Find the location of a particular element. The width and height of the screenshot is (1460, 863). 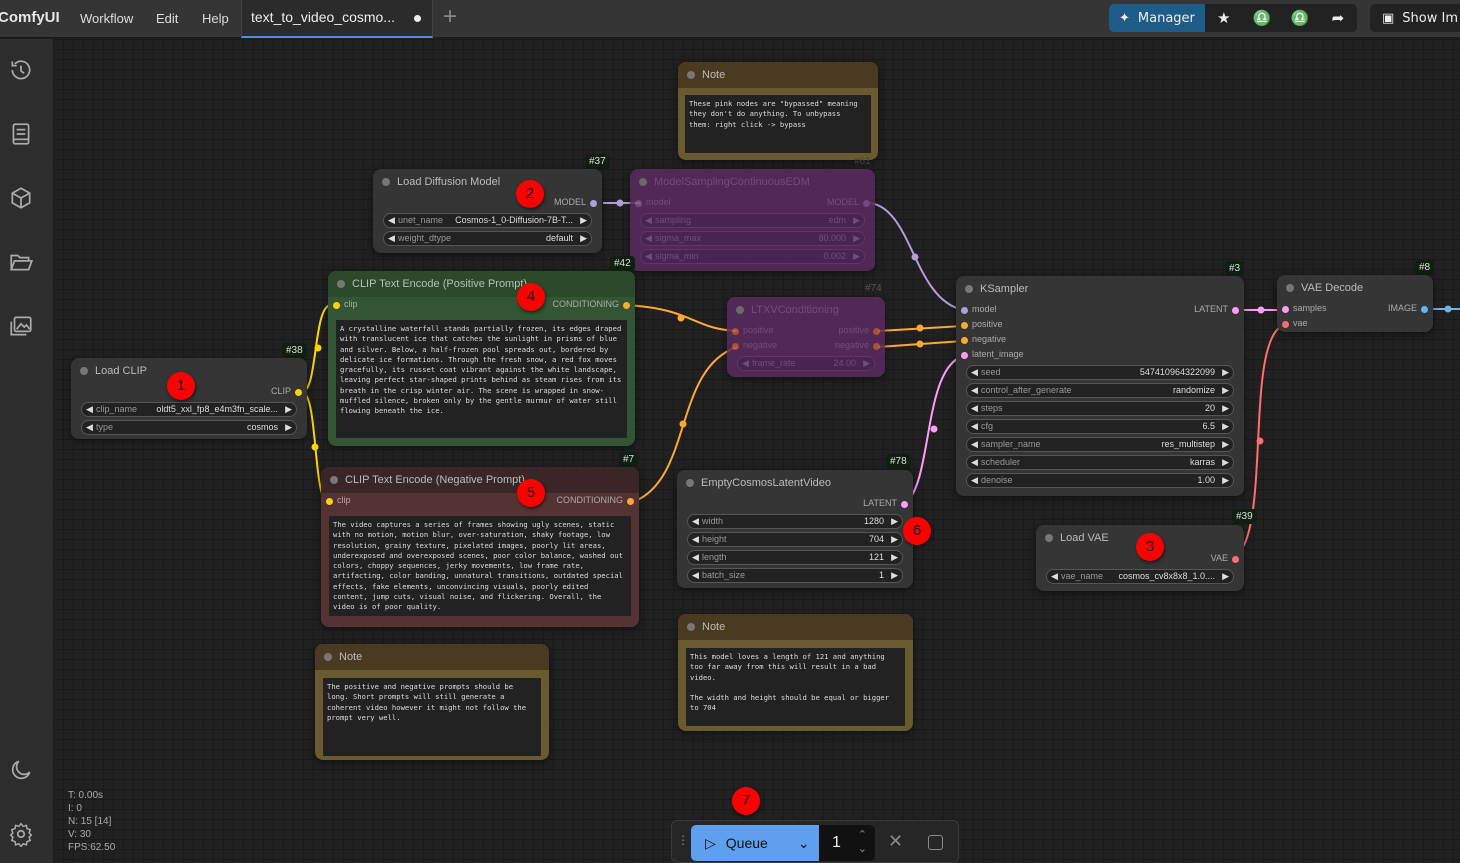

widget-scheduler: ◀ scheduler karras ▶ is located at coordinates (1100, 462).